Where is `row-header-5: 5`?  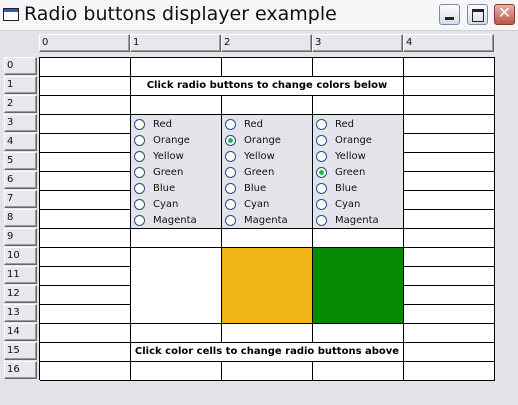
row-header-5: 5 is located at coordinates (20, 161).